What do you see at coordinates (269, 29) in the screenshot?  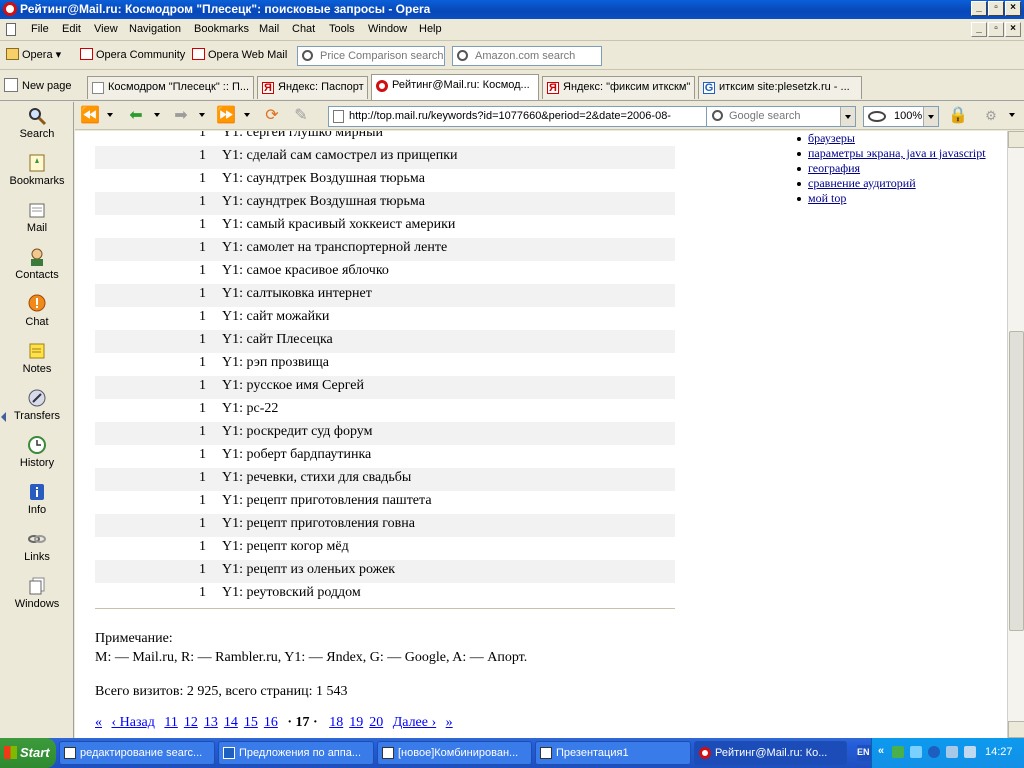 I see `menu-mail: Mail` at bounding box center [269, 29].